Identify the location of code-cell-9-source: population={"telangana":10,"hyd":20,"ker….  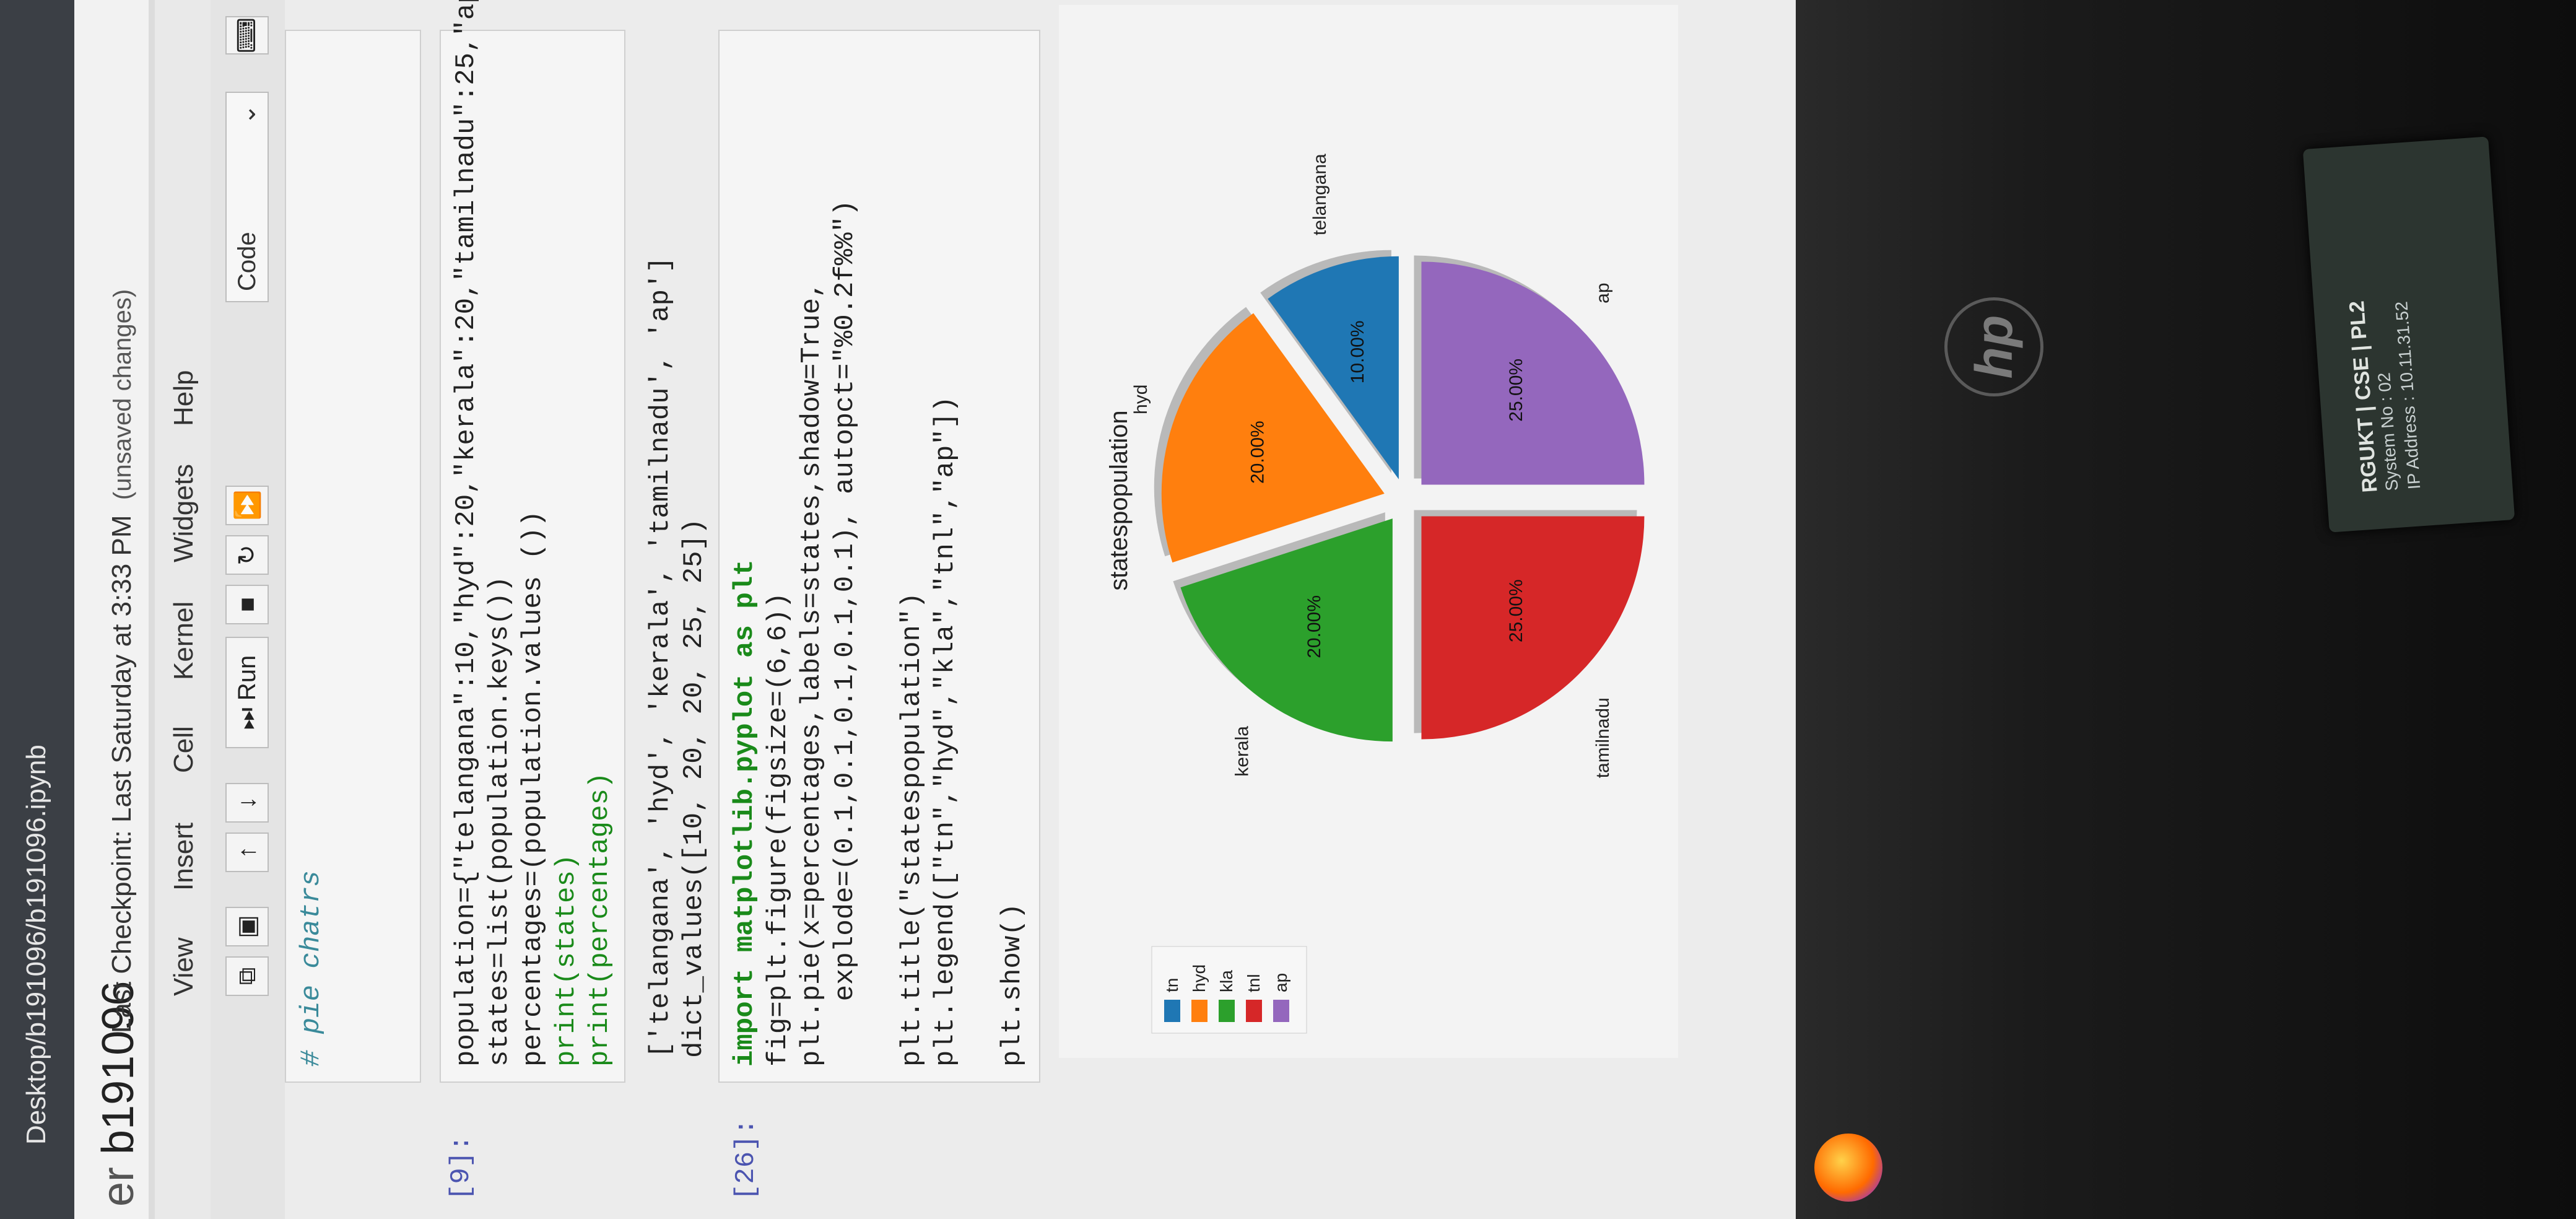
(533, 540).